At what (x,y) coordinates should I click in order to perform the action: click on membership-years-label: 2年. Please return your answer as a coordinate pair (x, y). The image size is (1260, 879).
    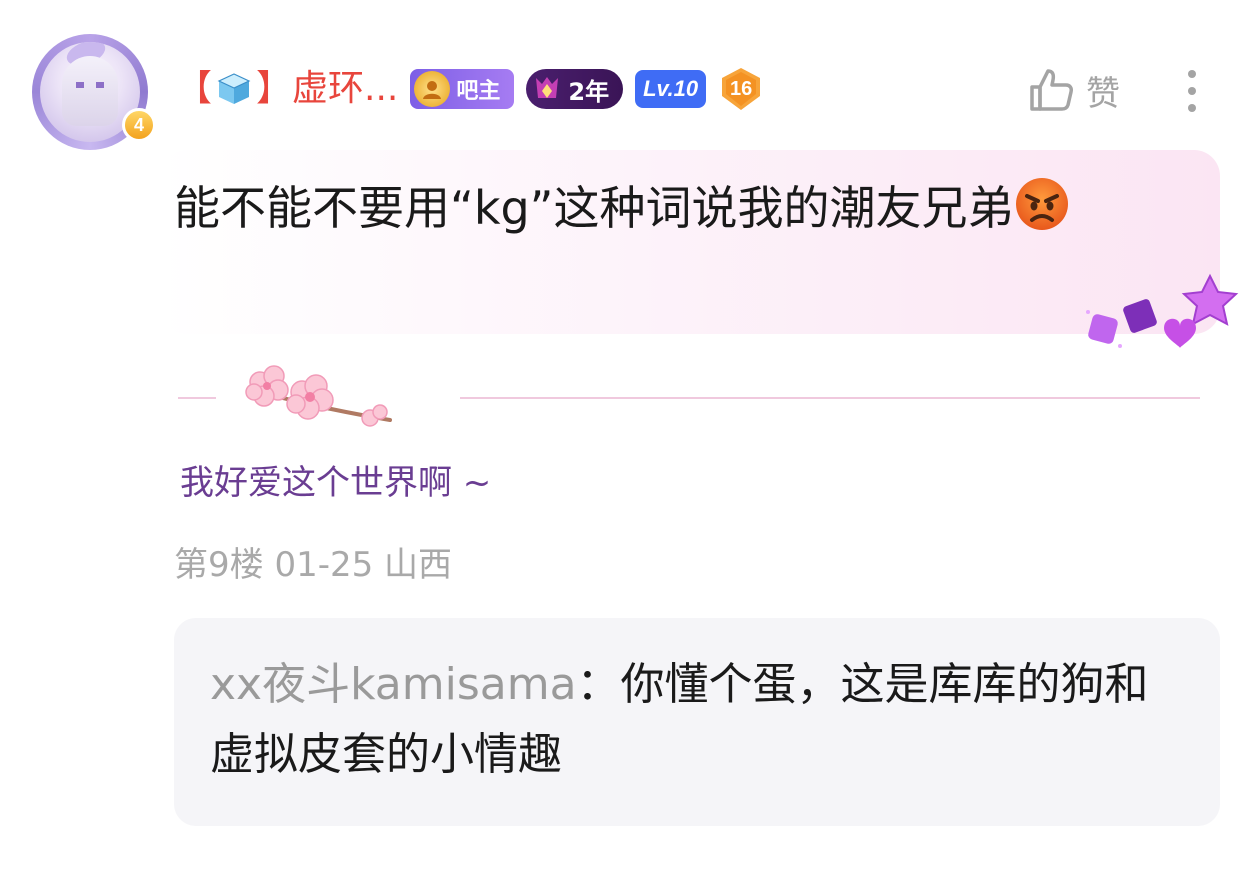
    Looking at the image, I should click on (589, 91).